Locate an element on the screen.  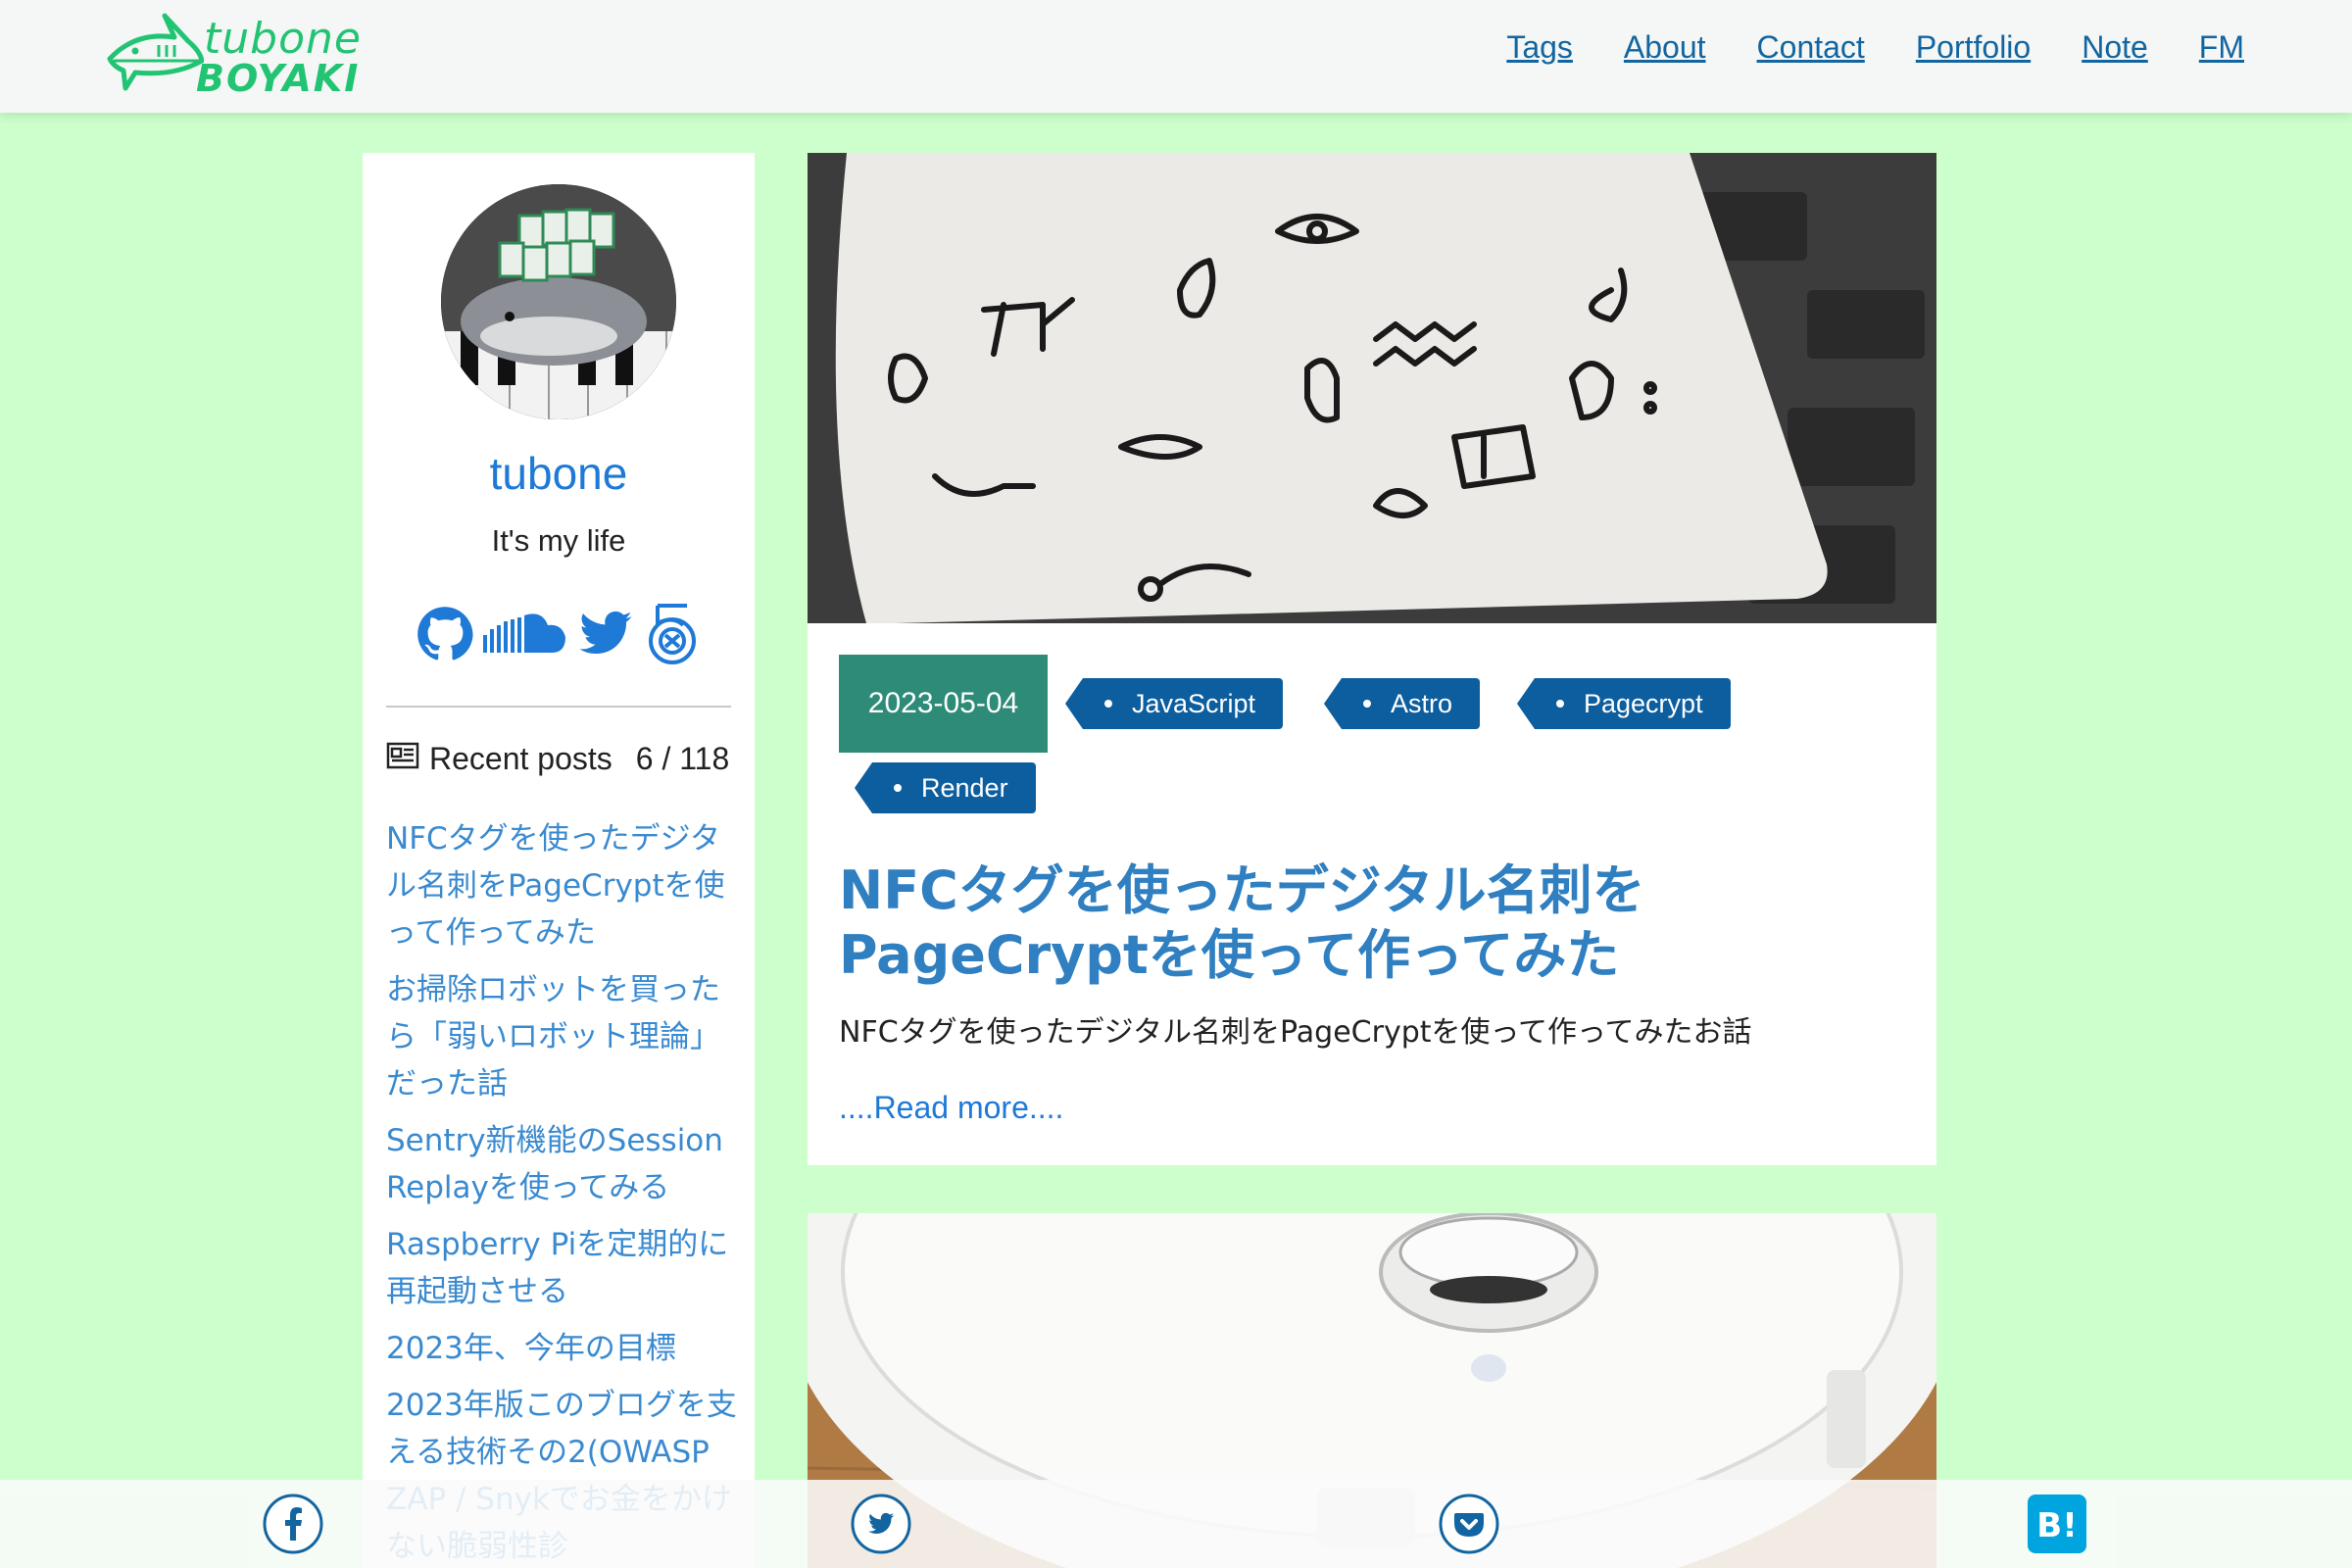
recent-post-link: お掃除ロボットを買ったら「弱いロボット理論」だった話 is located at coordinates (562, 1036).